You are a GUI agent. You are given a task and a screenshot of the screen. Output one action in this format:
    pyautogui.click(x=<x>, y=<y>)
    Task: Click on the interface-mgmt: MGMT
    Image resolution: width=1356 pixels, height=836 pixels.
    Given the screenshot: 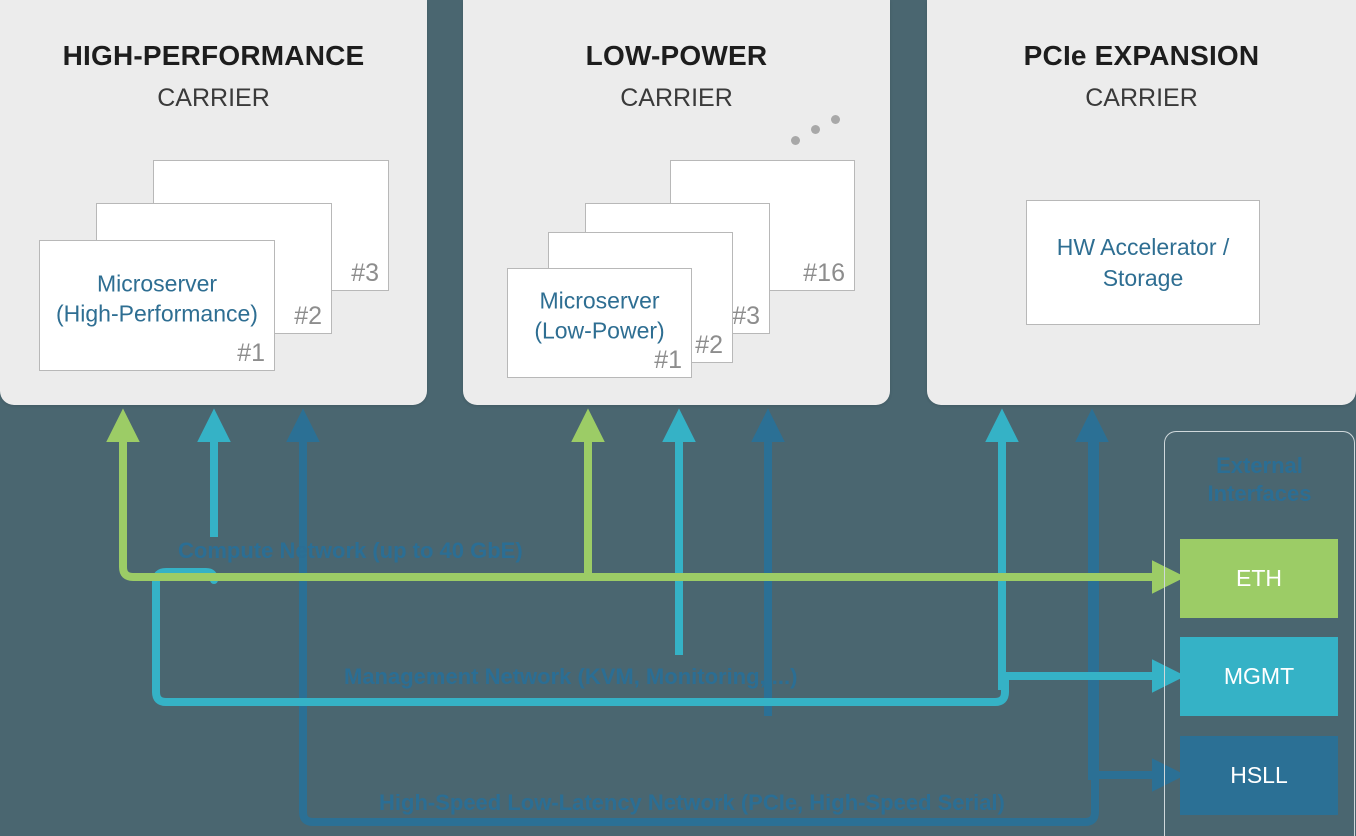 What is the action you would take?
    pyautogui.click(x=1259, y=676)
    